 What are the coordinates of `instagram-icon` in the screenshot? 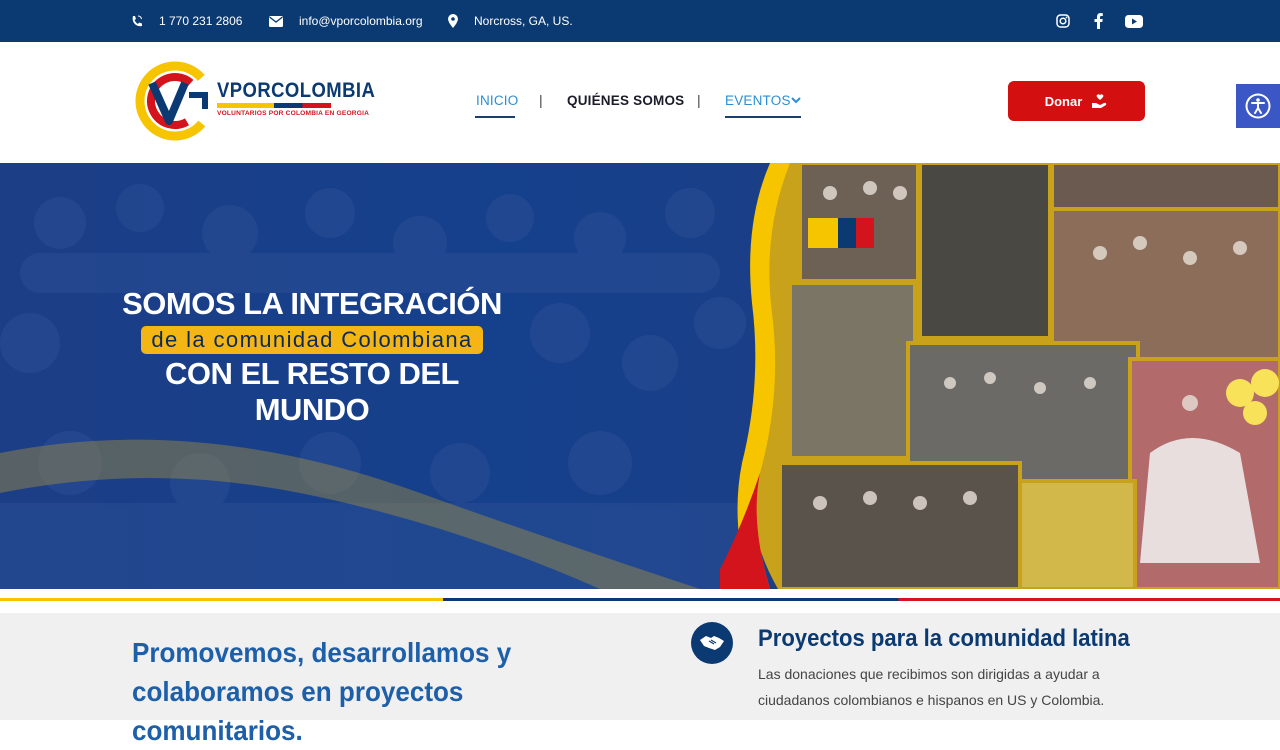 It's located at (1063, 21).